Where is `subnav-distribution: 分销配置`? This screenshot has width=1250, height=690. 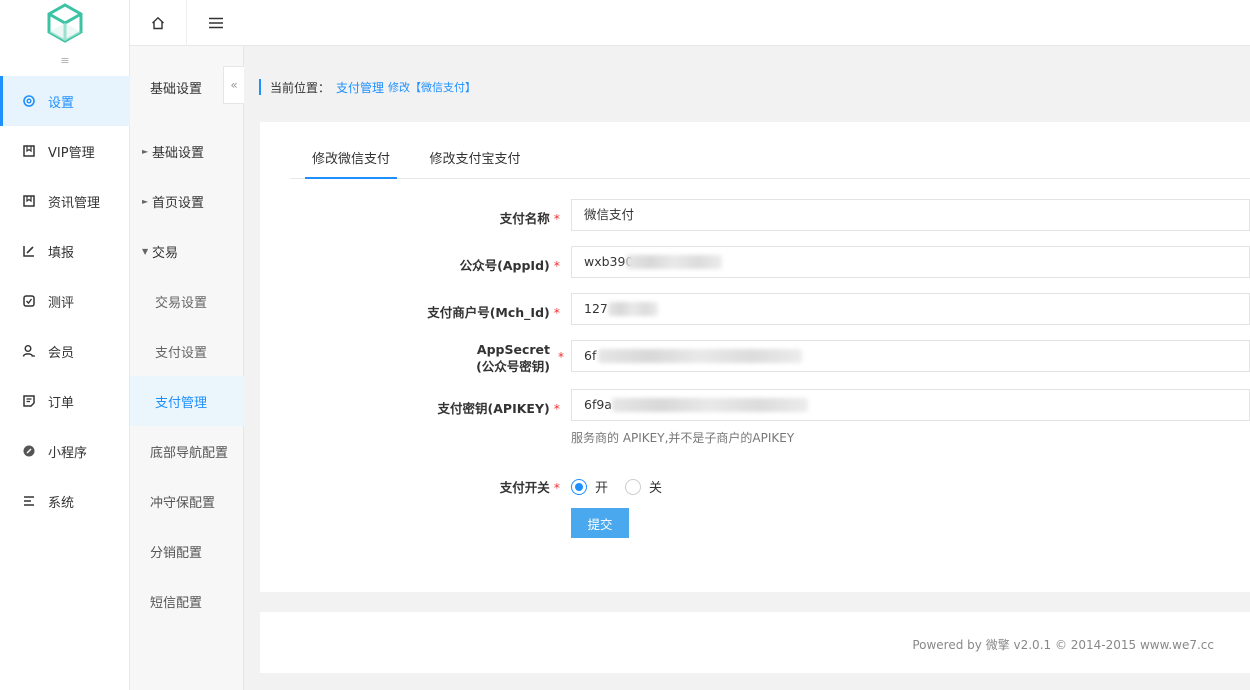
subnav-distribution: 分销配置 is located at coordinates (187, 551).